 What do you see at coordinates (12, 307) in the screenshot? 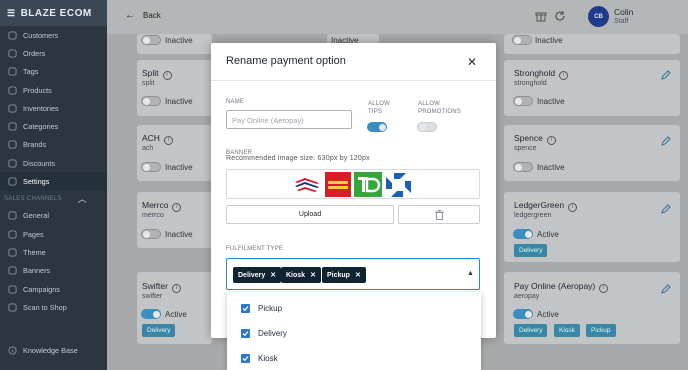
I see `qr-icon` at bounding box center [12, 307].